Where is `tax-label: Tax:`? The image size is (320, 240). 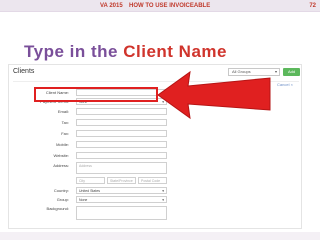 tax-label: Tax: is located at coordinates (65, 122).